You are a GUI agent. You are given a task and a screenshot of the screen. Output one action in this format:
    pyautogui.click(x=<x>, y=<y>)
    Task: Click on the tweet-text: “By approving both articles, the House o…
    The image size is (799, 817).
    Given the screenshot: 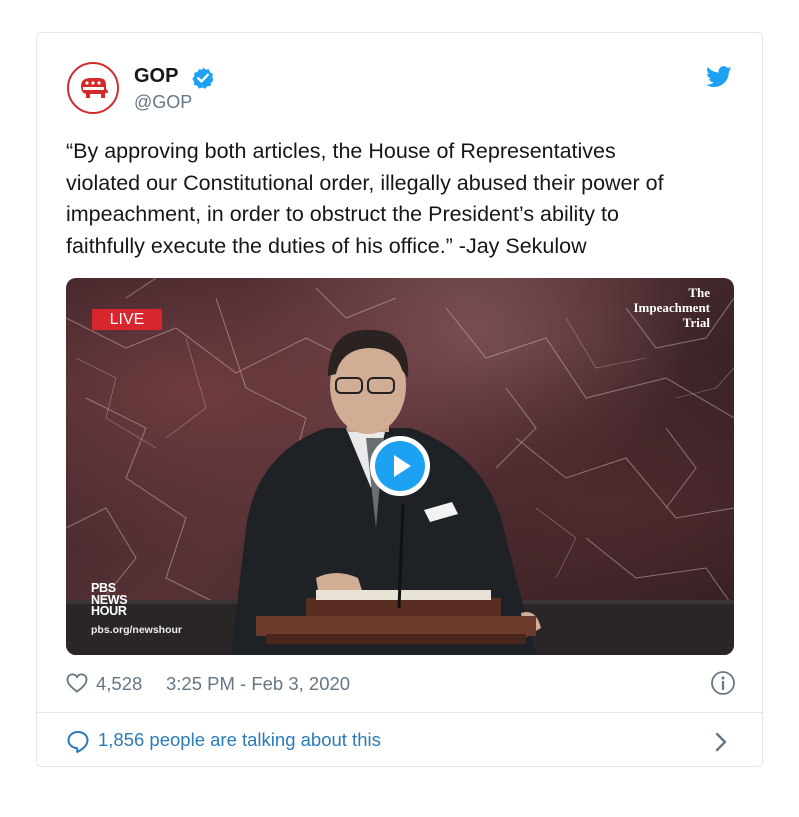 What is the action you would take?
    pyautogui.click(x=406, y=199)
    